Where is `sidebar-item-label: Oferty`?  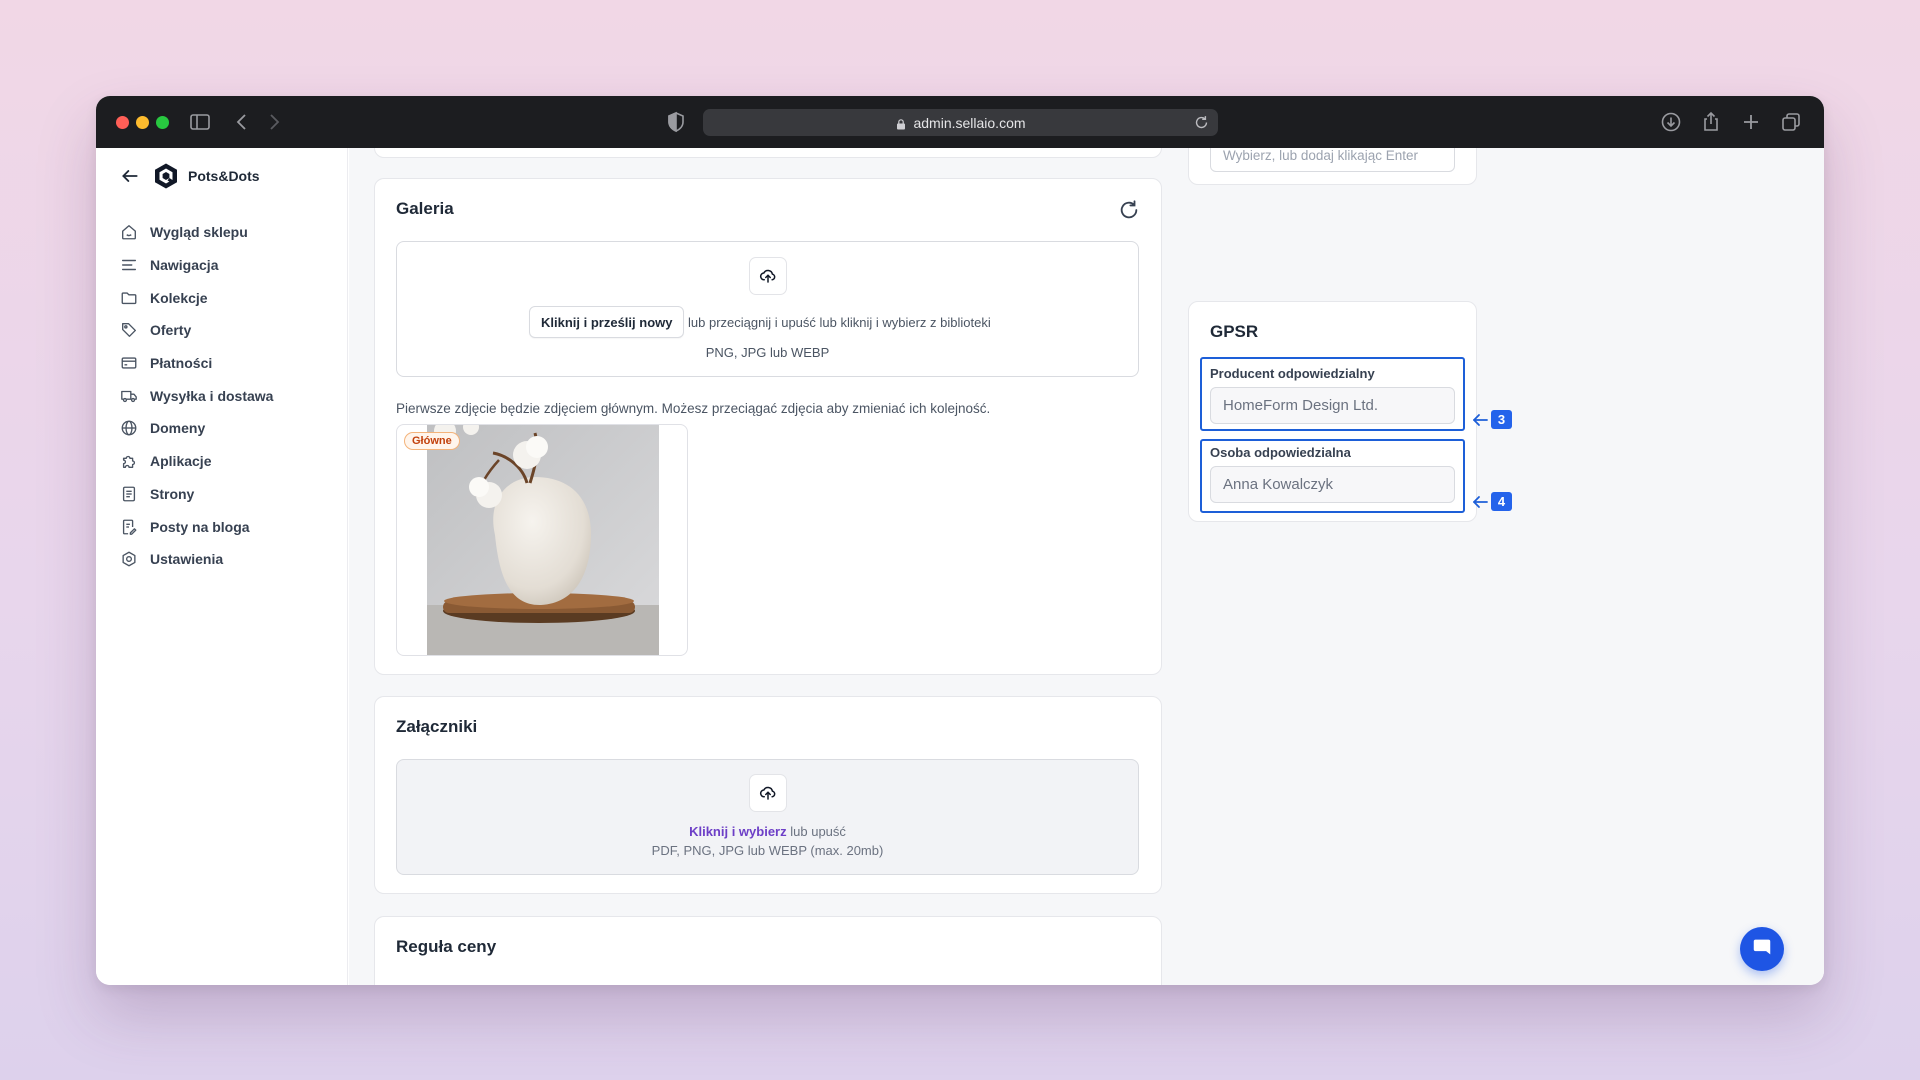 sidebar-item-label: Oferty is located at coordinates (171, 330).